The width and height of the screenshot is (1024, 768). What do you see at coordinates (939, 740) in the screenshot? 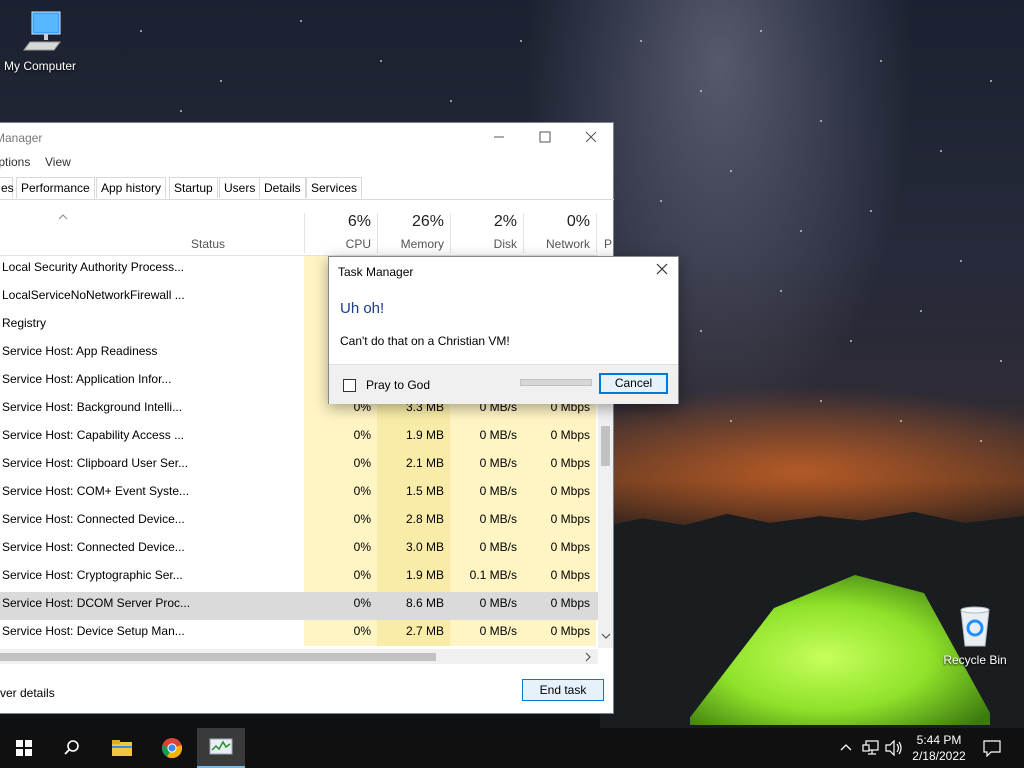
I see `clock-time: 5:44 PM` at bounding box center [939, 740].